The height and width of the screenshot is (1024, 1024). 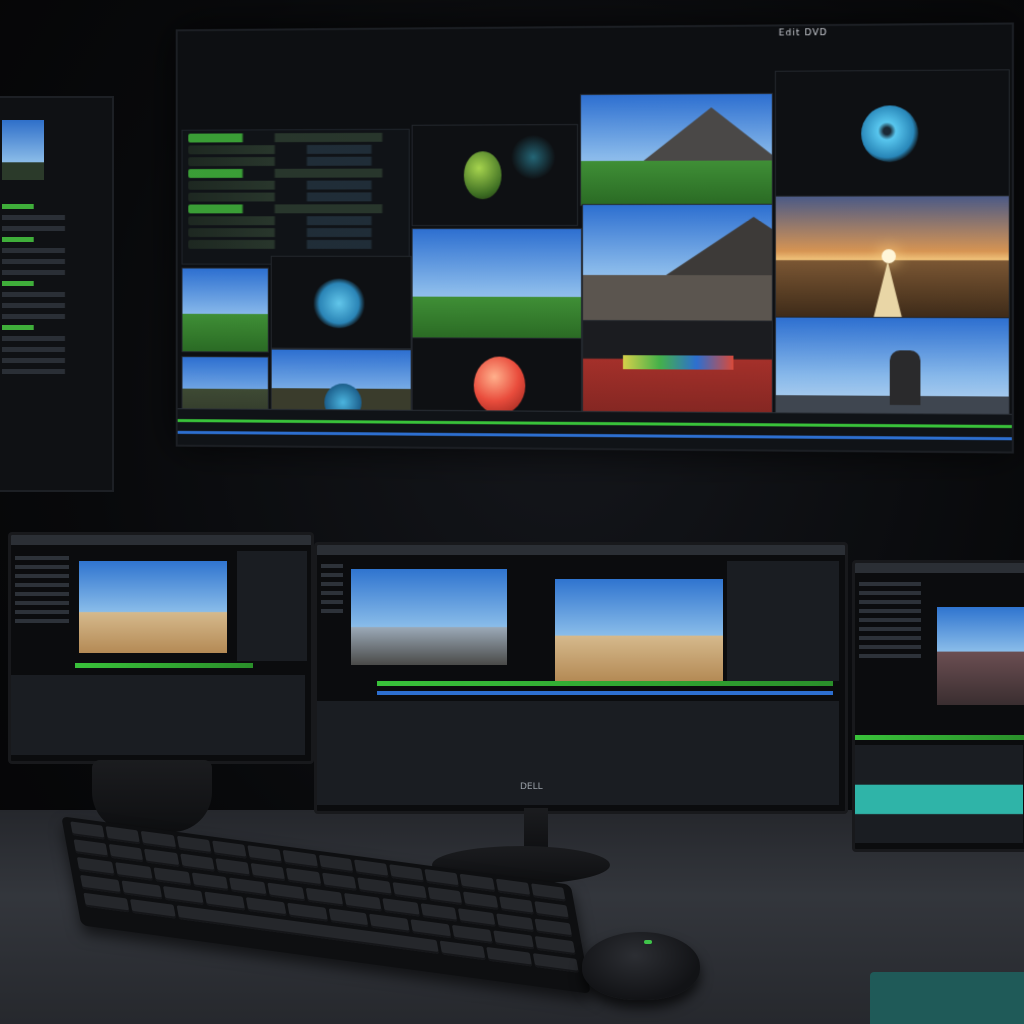 I want to click on teal-box-corner, so click(x=947, y=998).